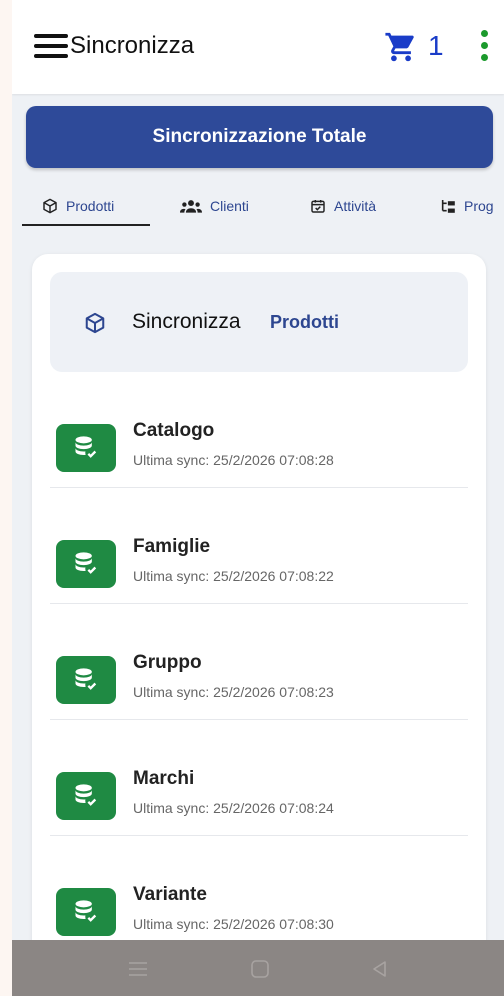 The width and height of the screenshot is (504, 996). Describe the element at coordinates (233, 808) in the screenshot. I see `sync-item-timestamp: Ultima sync: 25/2/2026 07:08:24` at that location.